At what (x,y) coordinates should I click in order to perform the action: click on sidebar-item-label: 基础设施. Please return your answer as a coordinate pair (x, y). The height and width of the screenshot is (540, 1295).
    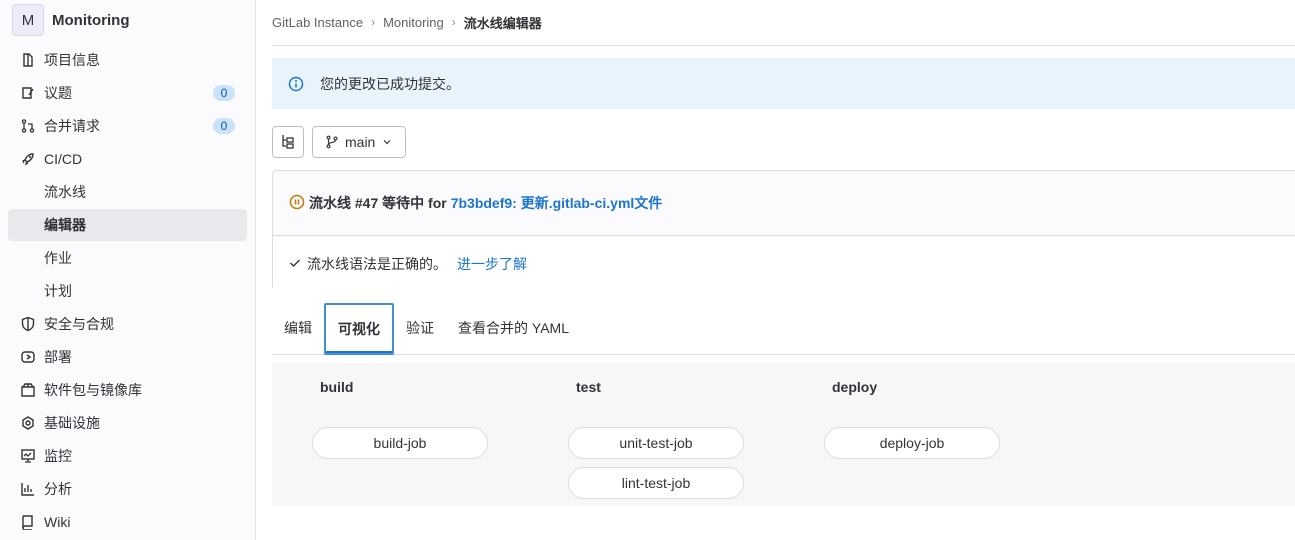
    Looking at the image, I should click on (72, 423).